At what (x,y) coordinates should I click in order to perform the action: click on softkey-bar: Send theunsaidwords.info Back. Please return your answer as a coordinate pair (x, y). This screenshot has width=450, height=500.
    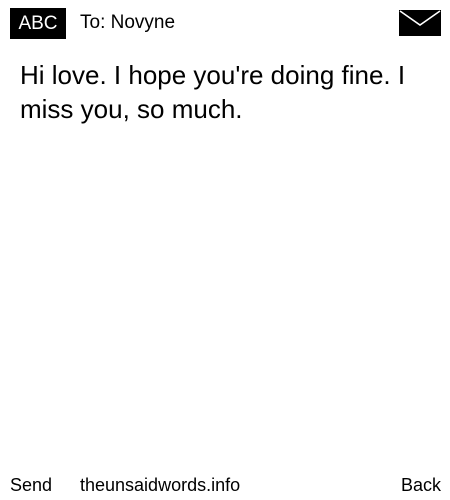
    Looking at the image, I should click on (225, 484).